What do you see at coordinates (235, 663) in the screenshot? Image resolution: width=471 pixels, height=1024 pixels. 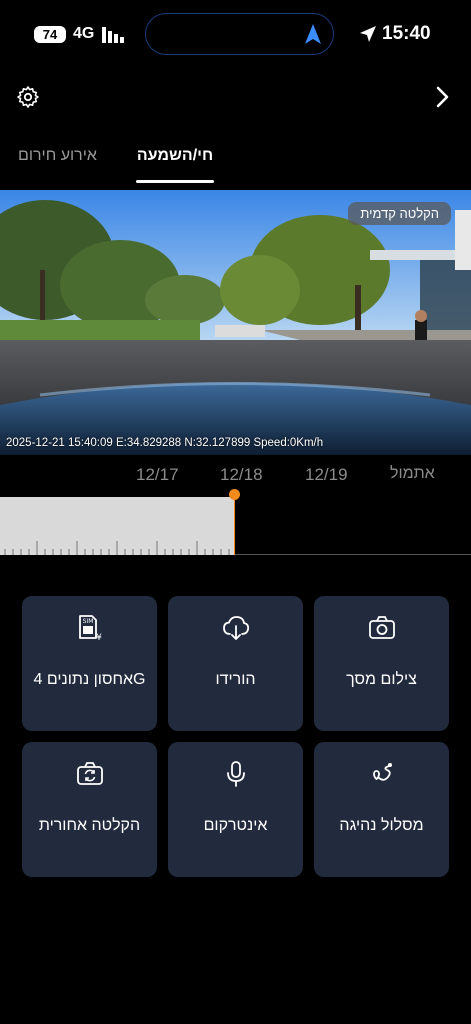 I see `download-button: הורידו` at bounding box center [235, 663].